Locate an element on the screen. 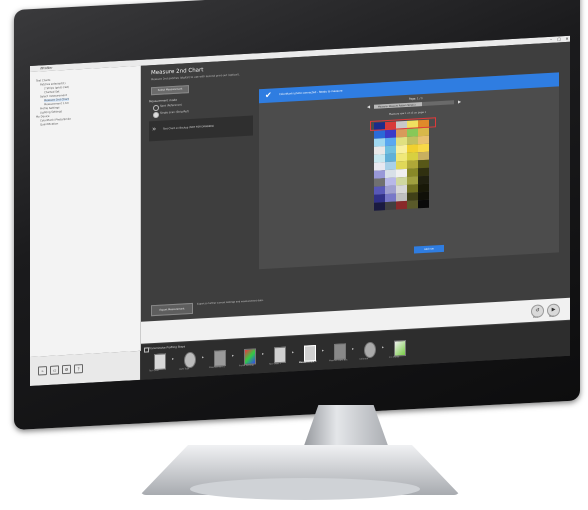 This screenshot has height=510, width=588. back-label: Back is located at coordinates (535, 317).